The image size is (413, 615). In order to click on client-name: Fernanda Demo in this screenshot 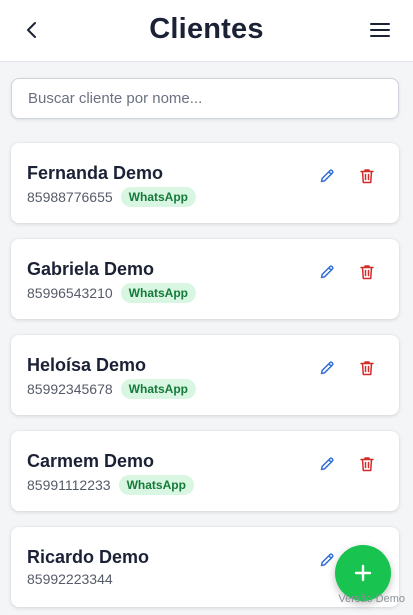, I will do `click(95, 173)`.